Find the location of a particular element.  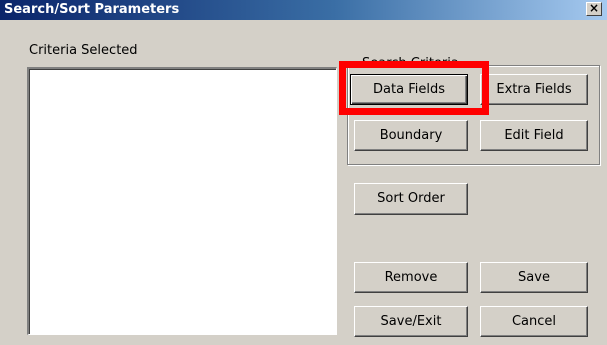

data-fields-button: Data Fields is located at coordinates (409, 89).